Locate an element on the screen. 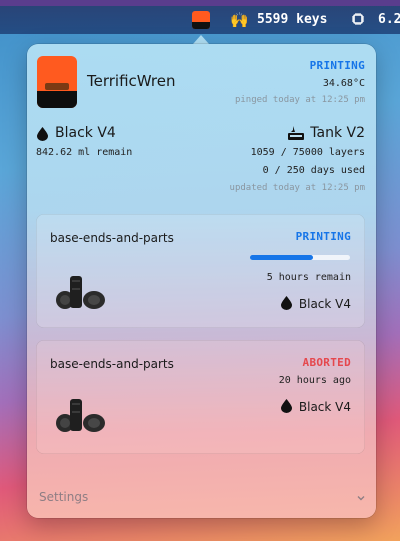 Image resolution: width=400 pixels, height=541 pixels. tank-days-used: 0 / 250 days used is located at coordinates (313, 170).